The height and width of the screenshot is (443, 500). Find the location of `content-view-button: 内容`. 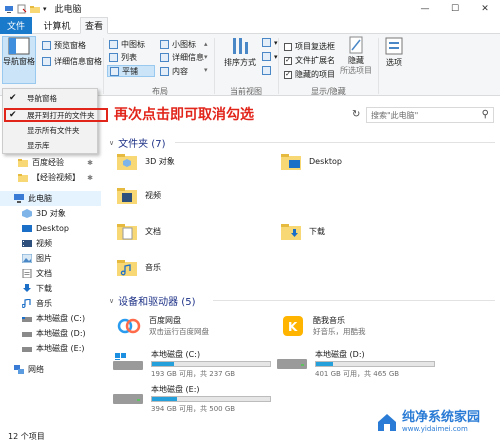

content-view-button: 内容 is located at coordinates (174, 71).